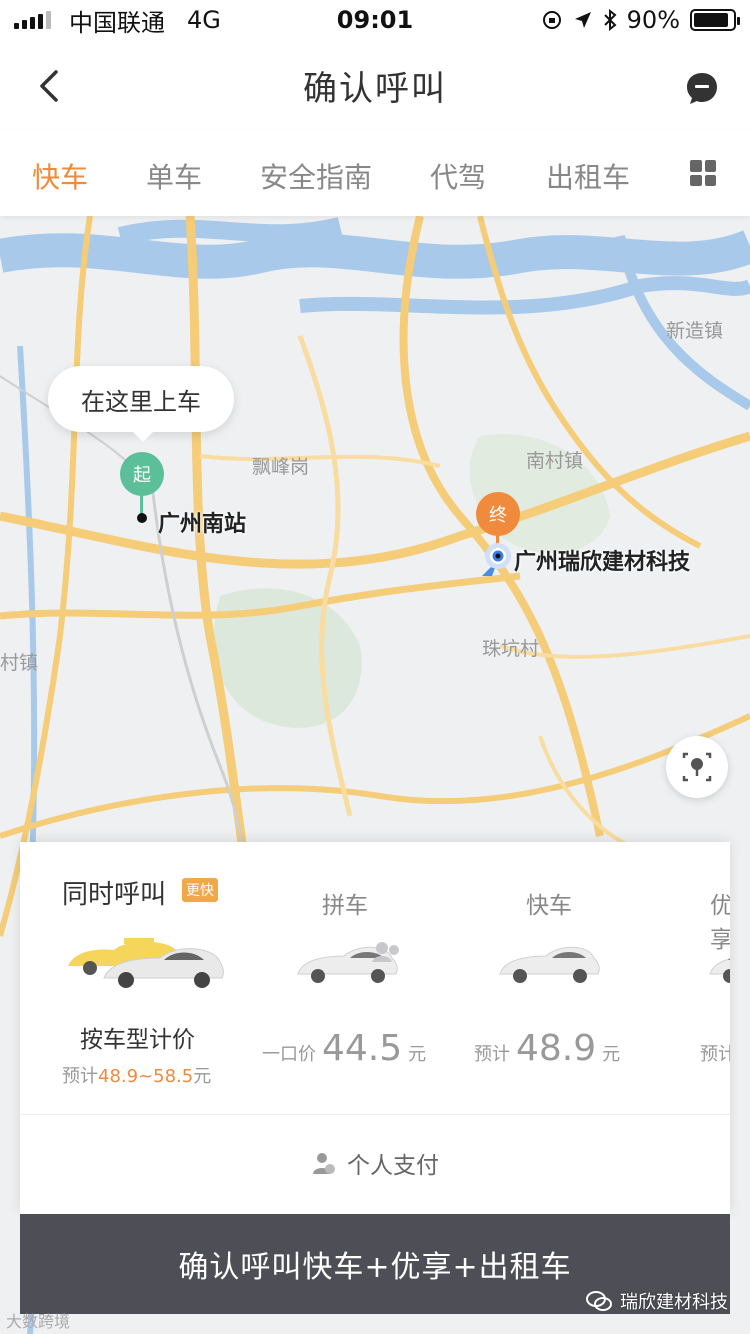  Describe the element at coordinates (289, 1054) in the screenshot. I see `price-label: 一口价` at that location.